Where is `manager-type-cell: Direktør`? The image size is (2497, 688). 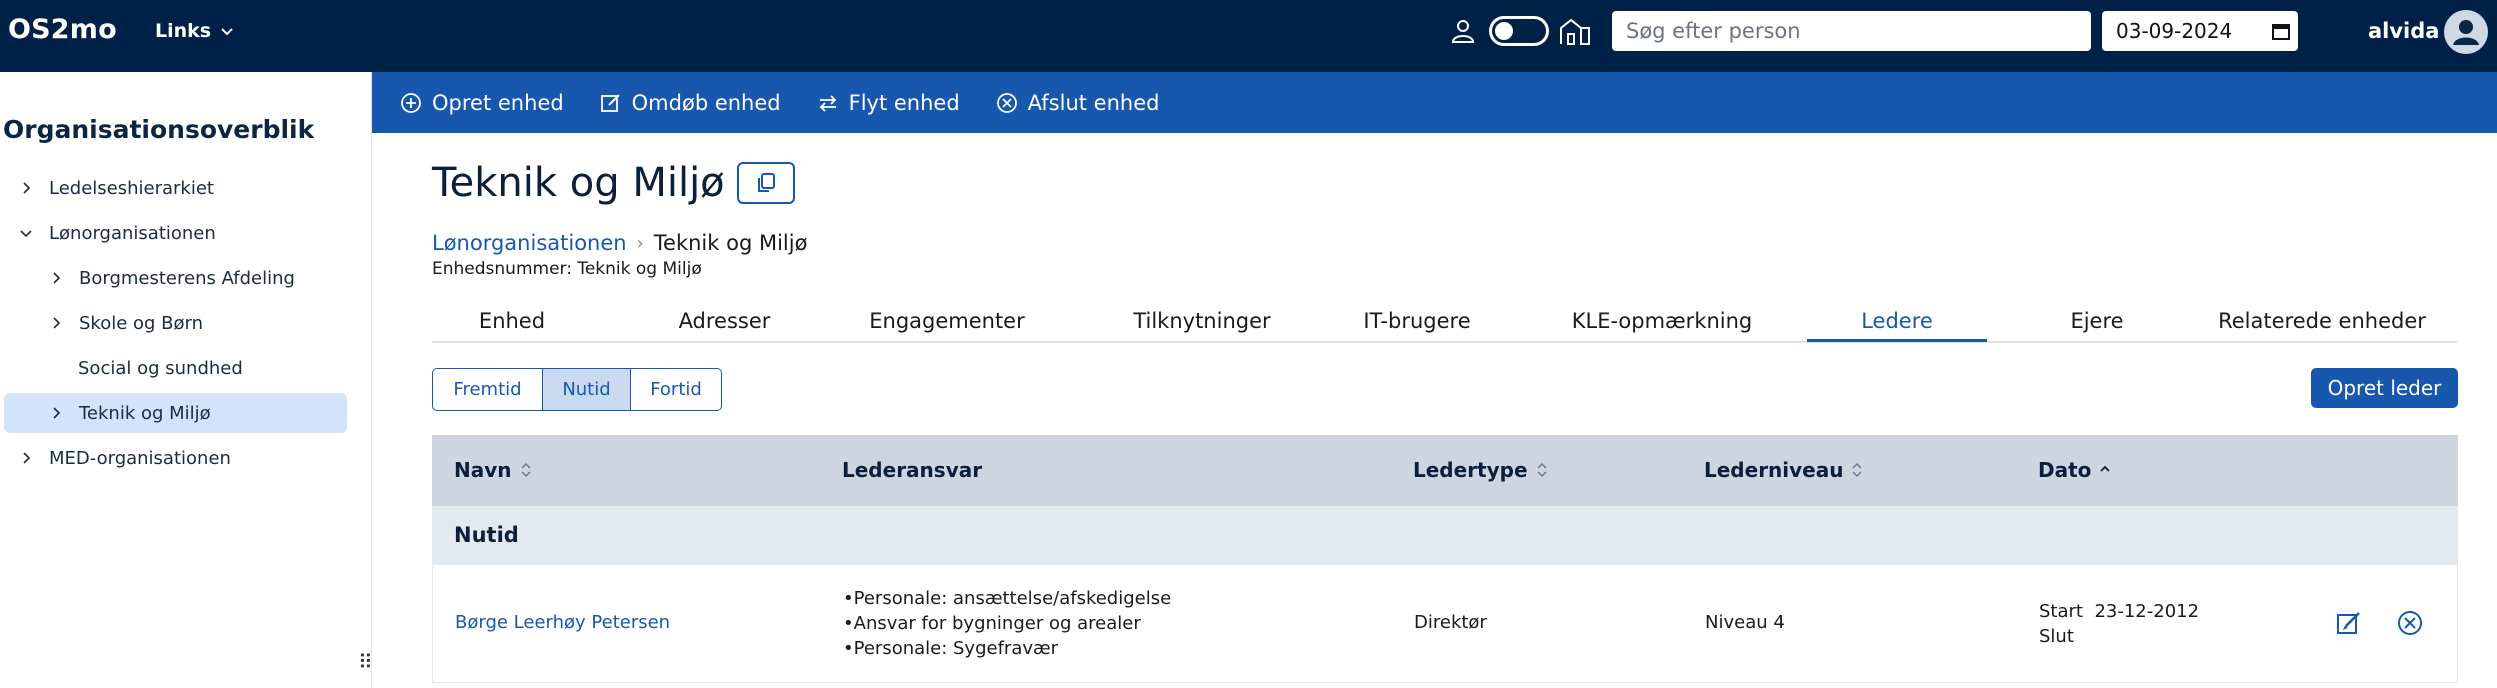
manager-type-cell: Direktør is located at coordinates (1450, 622).